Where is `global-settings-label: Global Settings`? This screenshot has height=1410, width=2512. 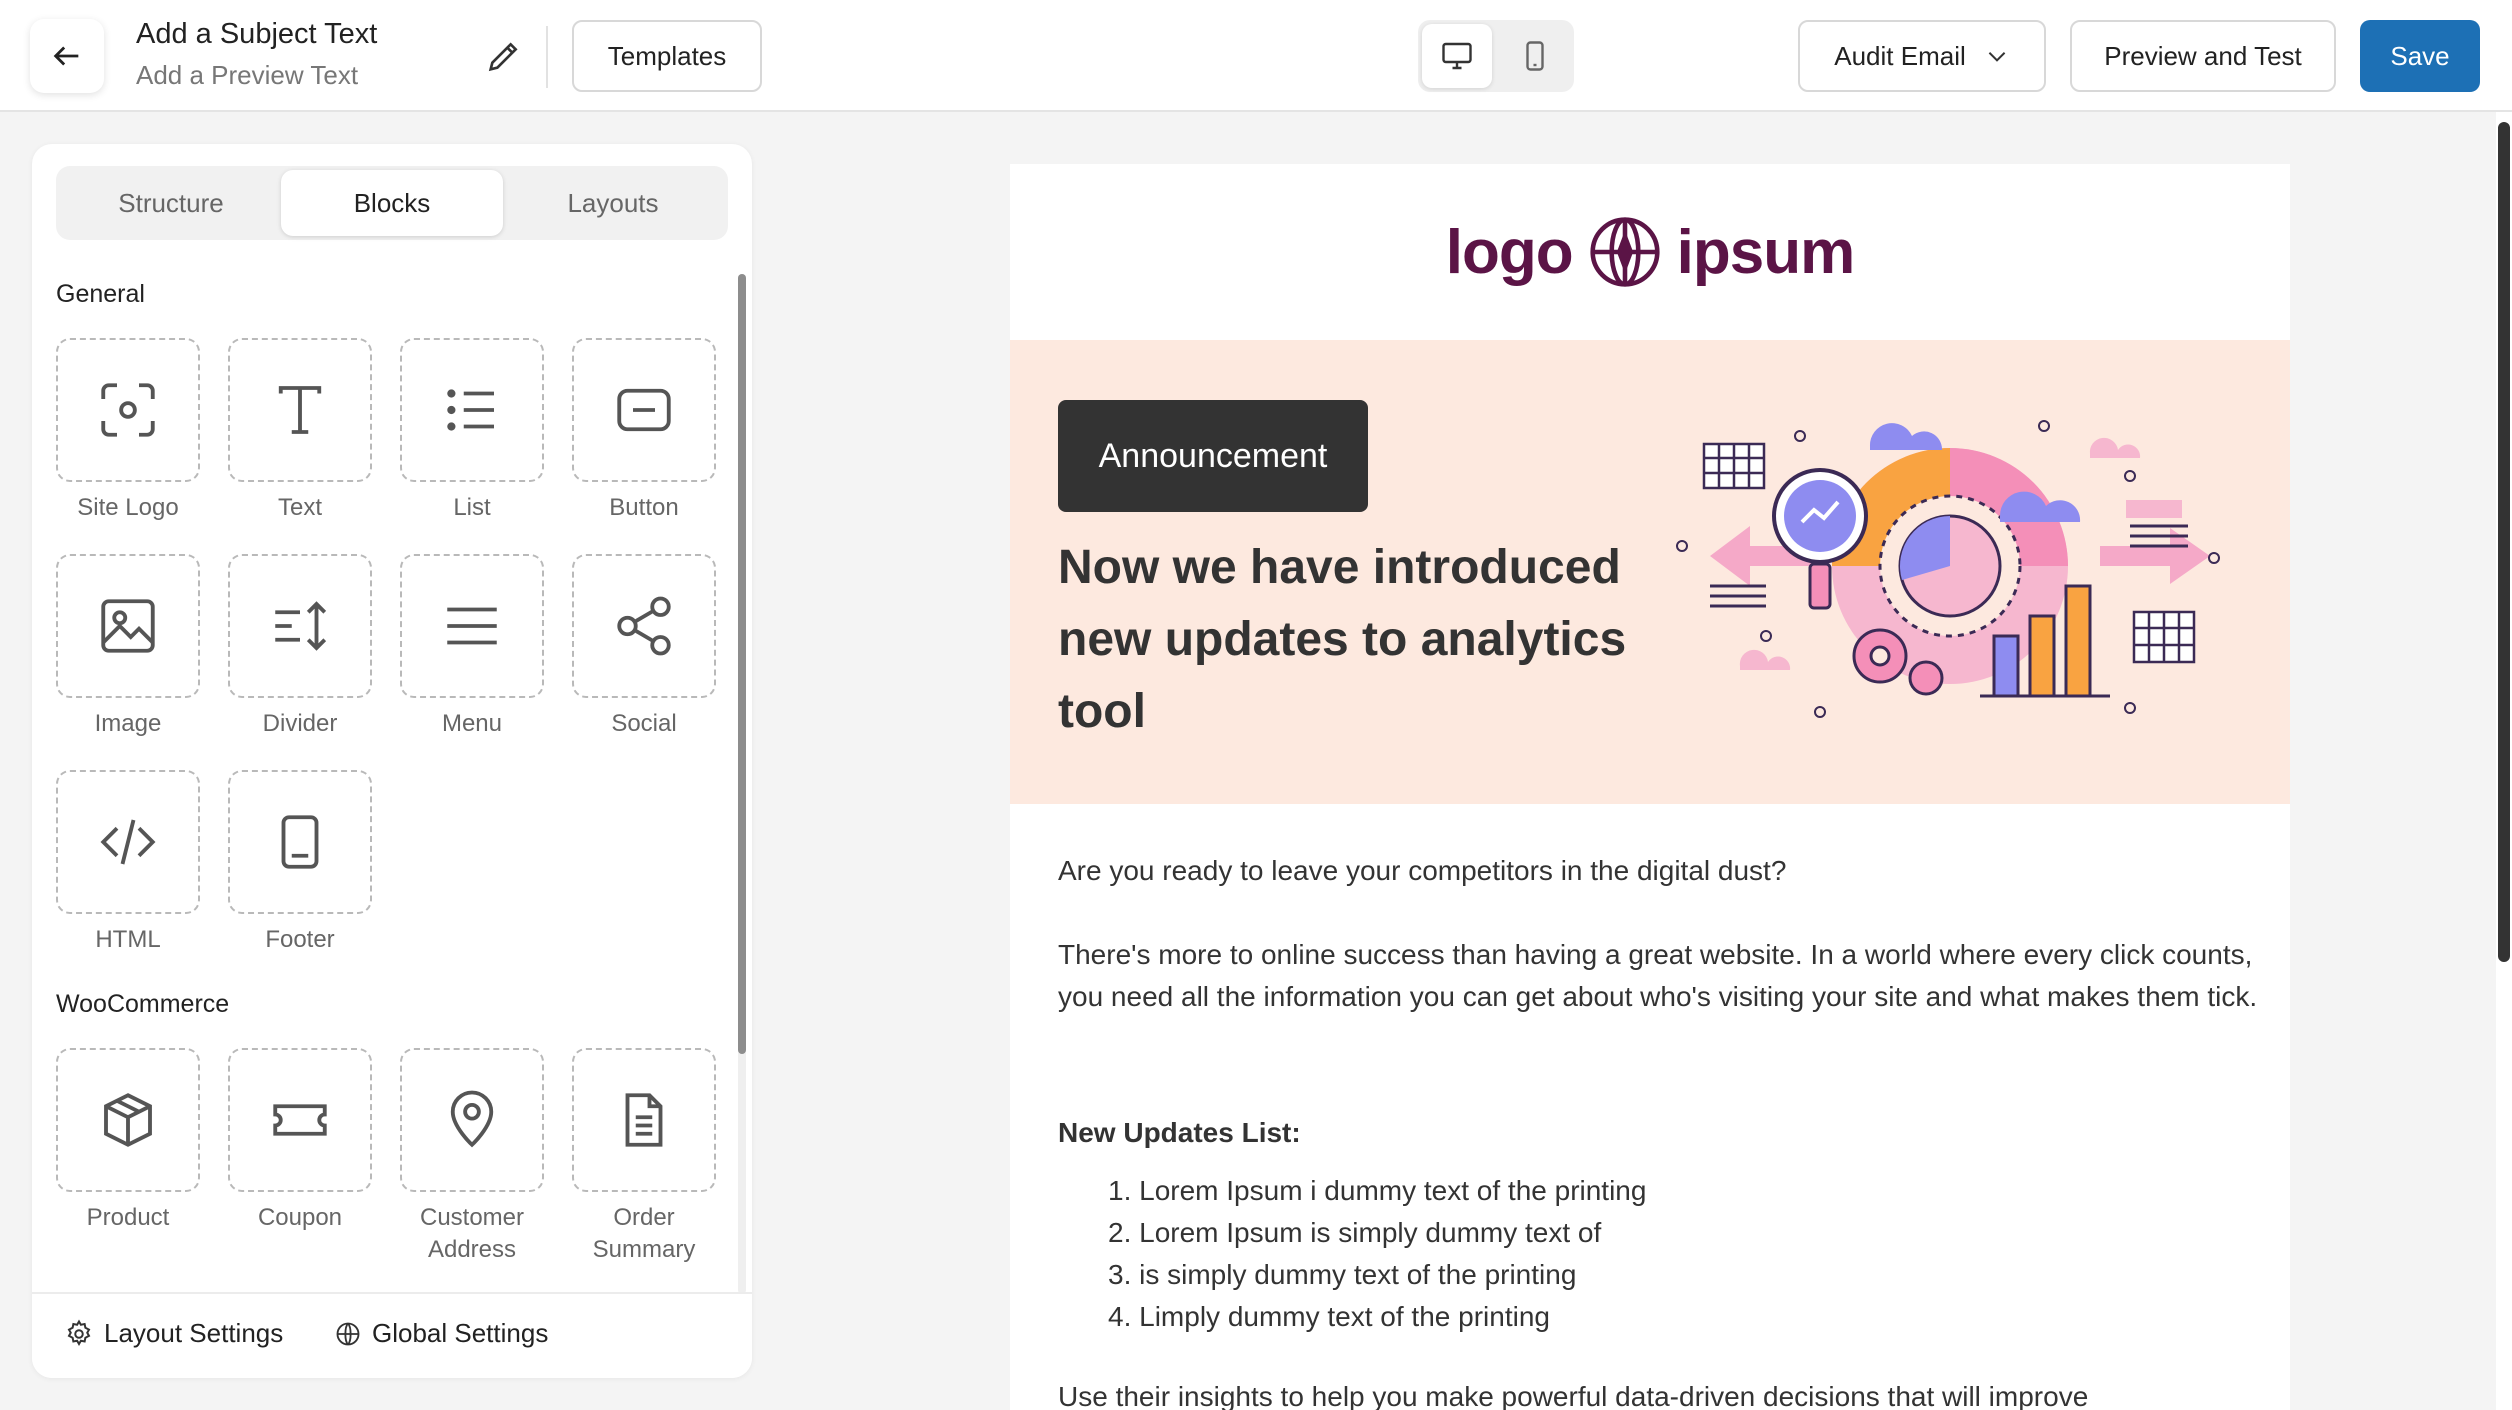
global-settings-label: Global Settings is located at coordinates (460, 1333).